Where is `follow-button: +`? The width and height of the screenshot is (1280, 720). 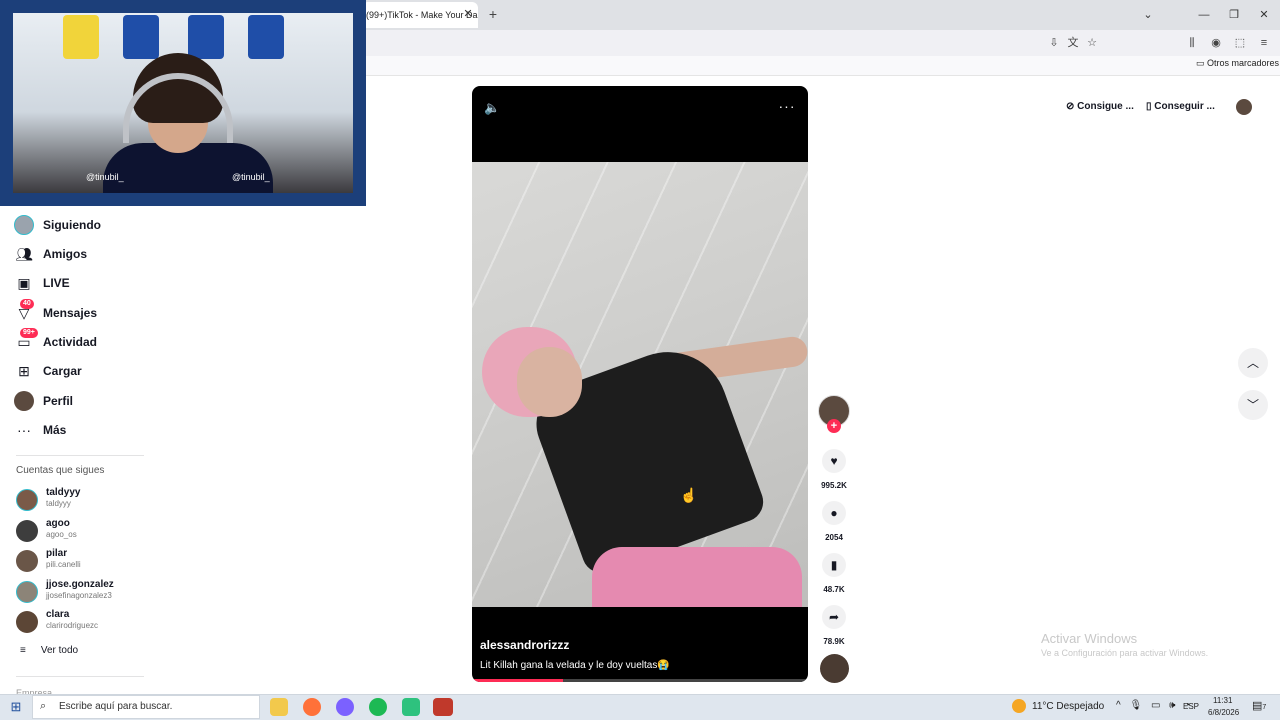 follow-button: + is located at coordinates (834, 426).